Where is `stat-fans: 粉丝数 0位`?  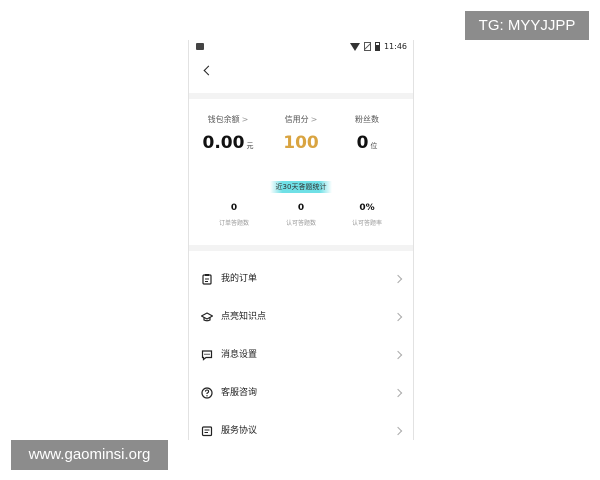
stat-fans: 粉丝数 0位 is located at coordinates (367, 134).